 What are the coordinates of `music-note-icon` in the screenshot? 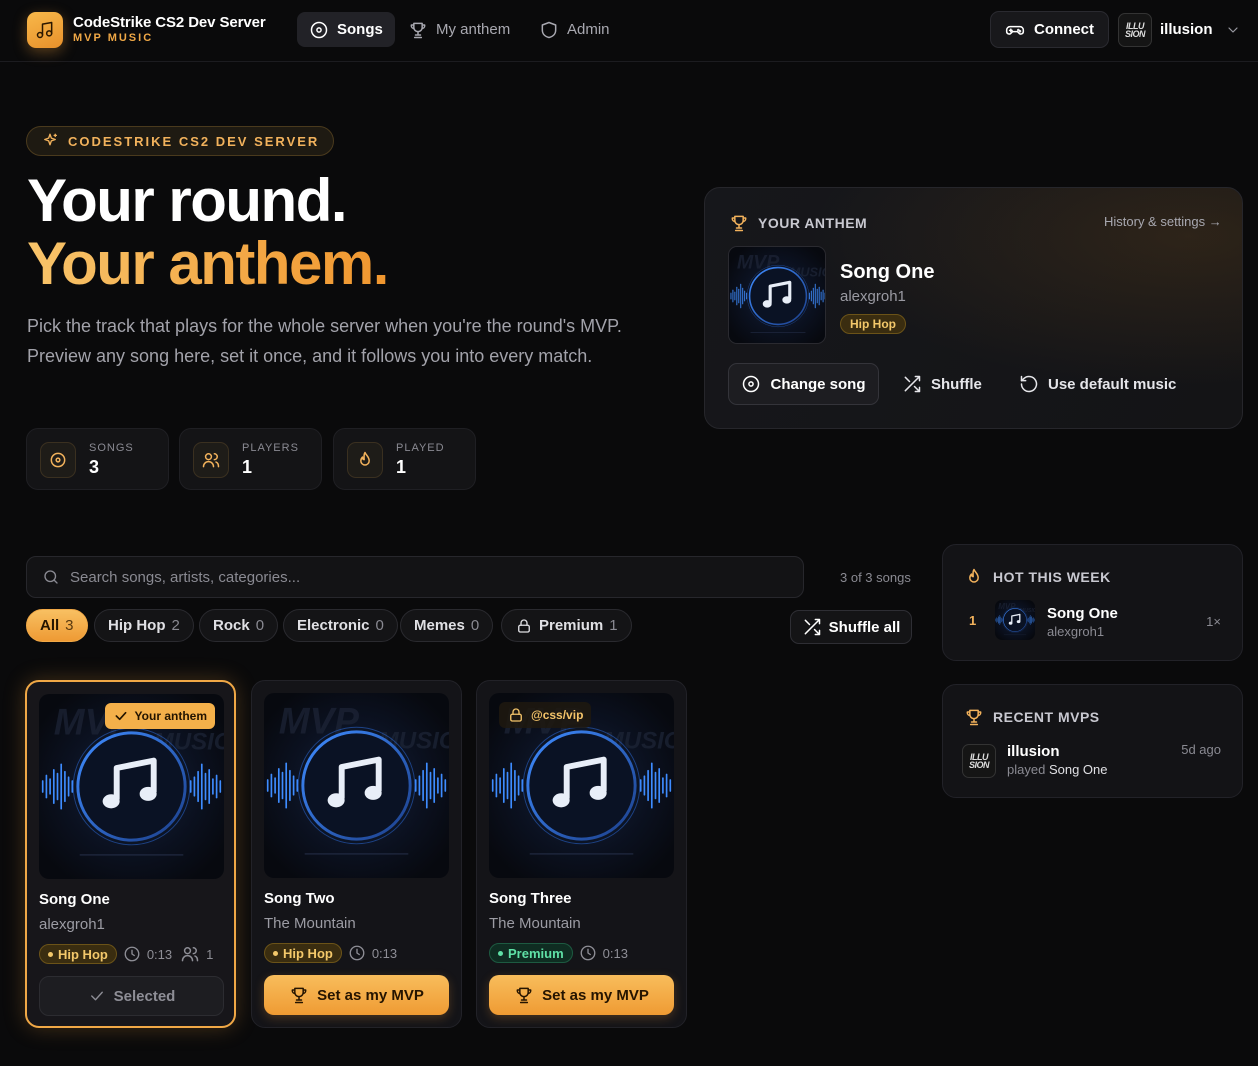 It's located at (44, 30).